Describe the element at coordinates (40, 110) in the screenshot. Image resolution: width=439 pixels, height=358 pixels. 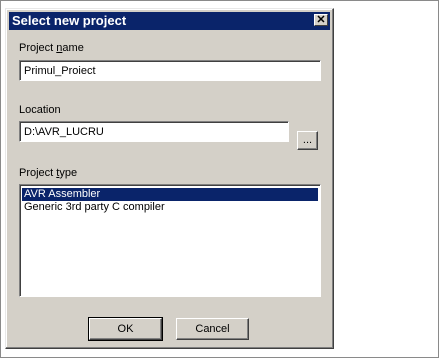
I see `location-label: Location` at that location.